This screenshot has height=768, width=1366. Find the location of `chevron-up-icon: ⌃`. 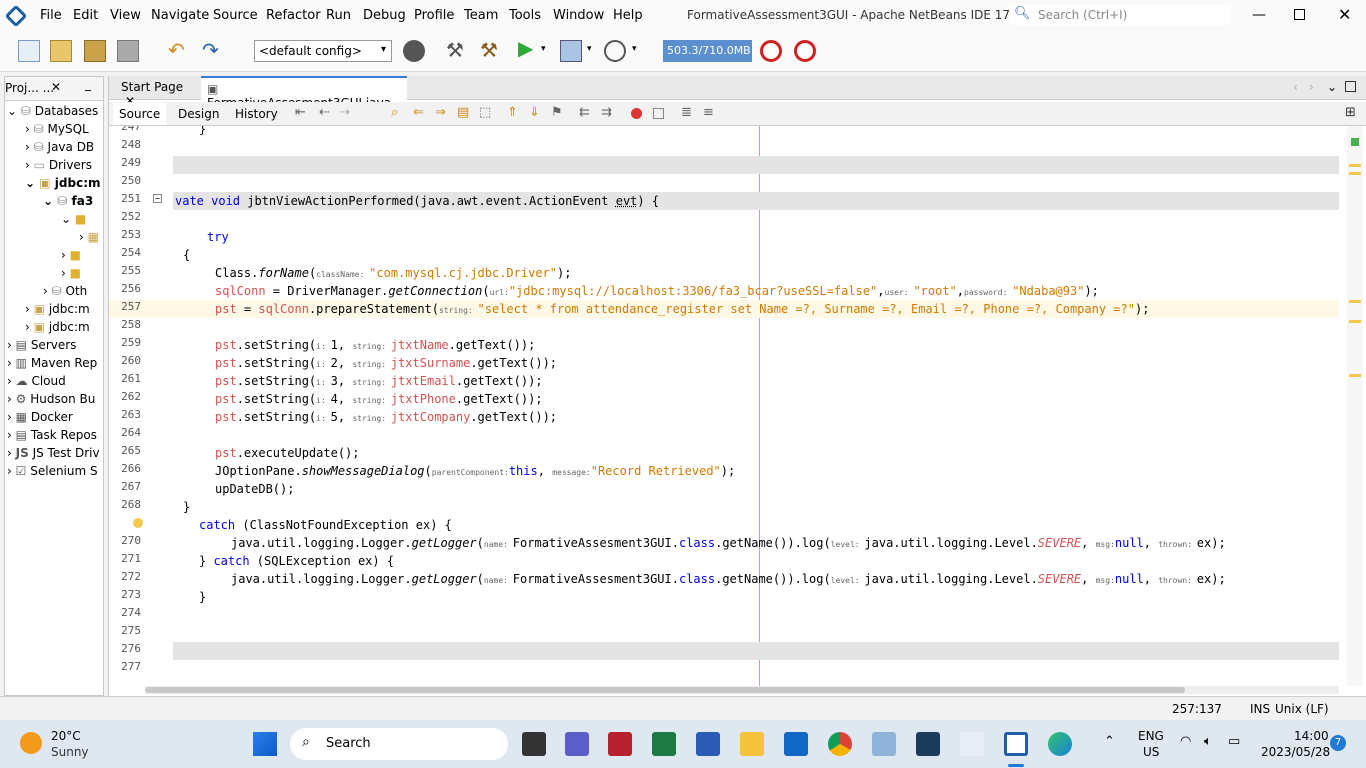

chevron-up-icon: ⌃ is located at coordinates (1109, 741).